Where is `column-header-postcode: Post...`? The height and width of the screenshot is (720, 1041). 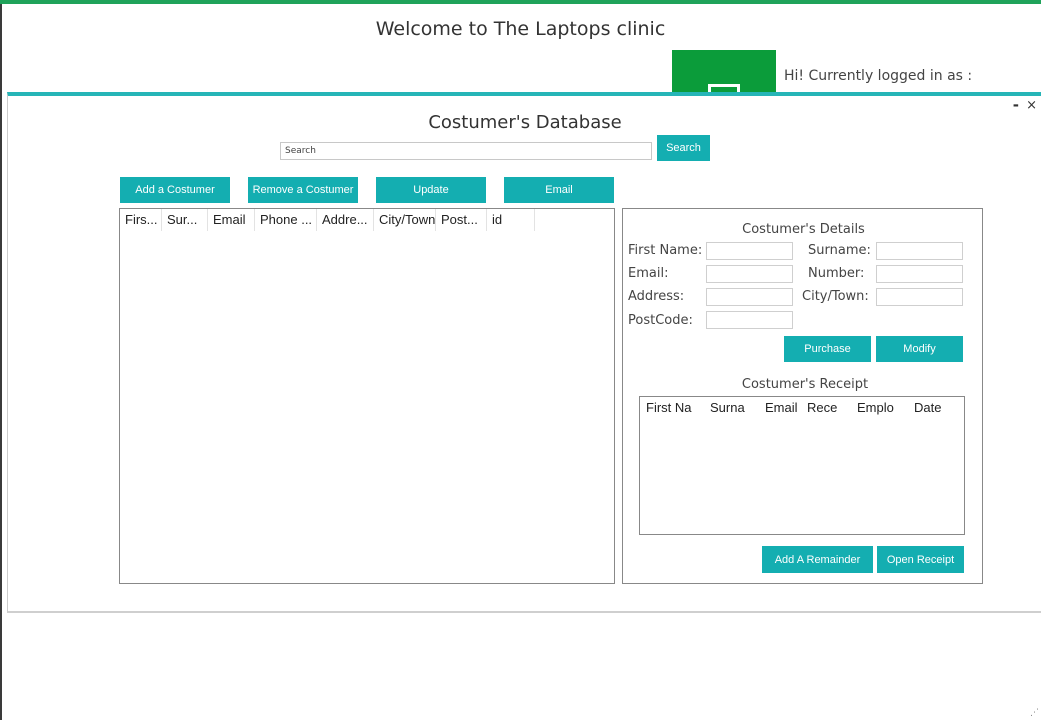
column-header-postcode: Post... is located at coordinates (461, 220).